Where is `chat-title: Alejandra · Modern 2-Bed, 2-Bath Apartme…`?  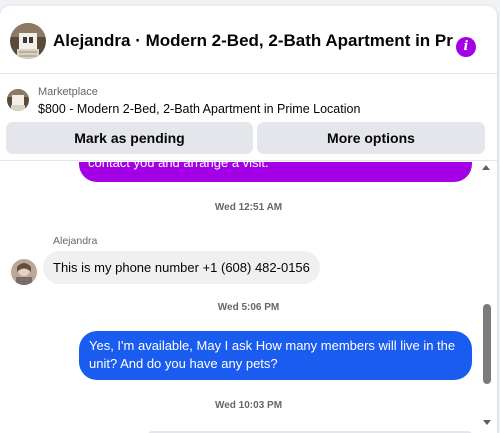 chat-title: Alejandra · Modern 2-Bed, 2-Bath Apartme… is located at coordinates (253, 41).